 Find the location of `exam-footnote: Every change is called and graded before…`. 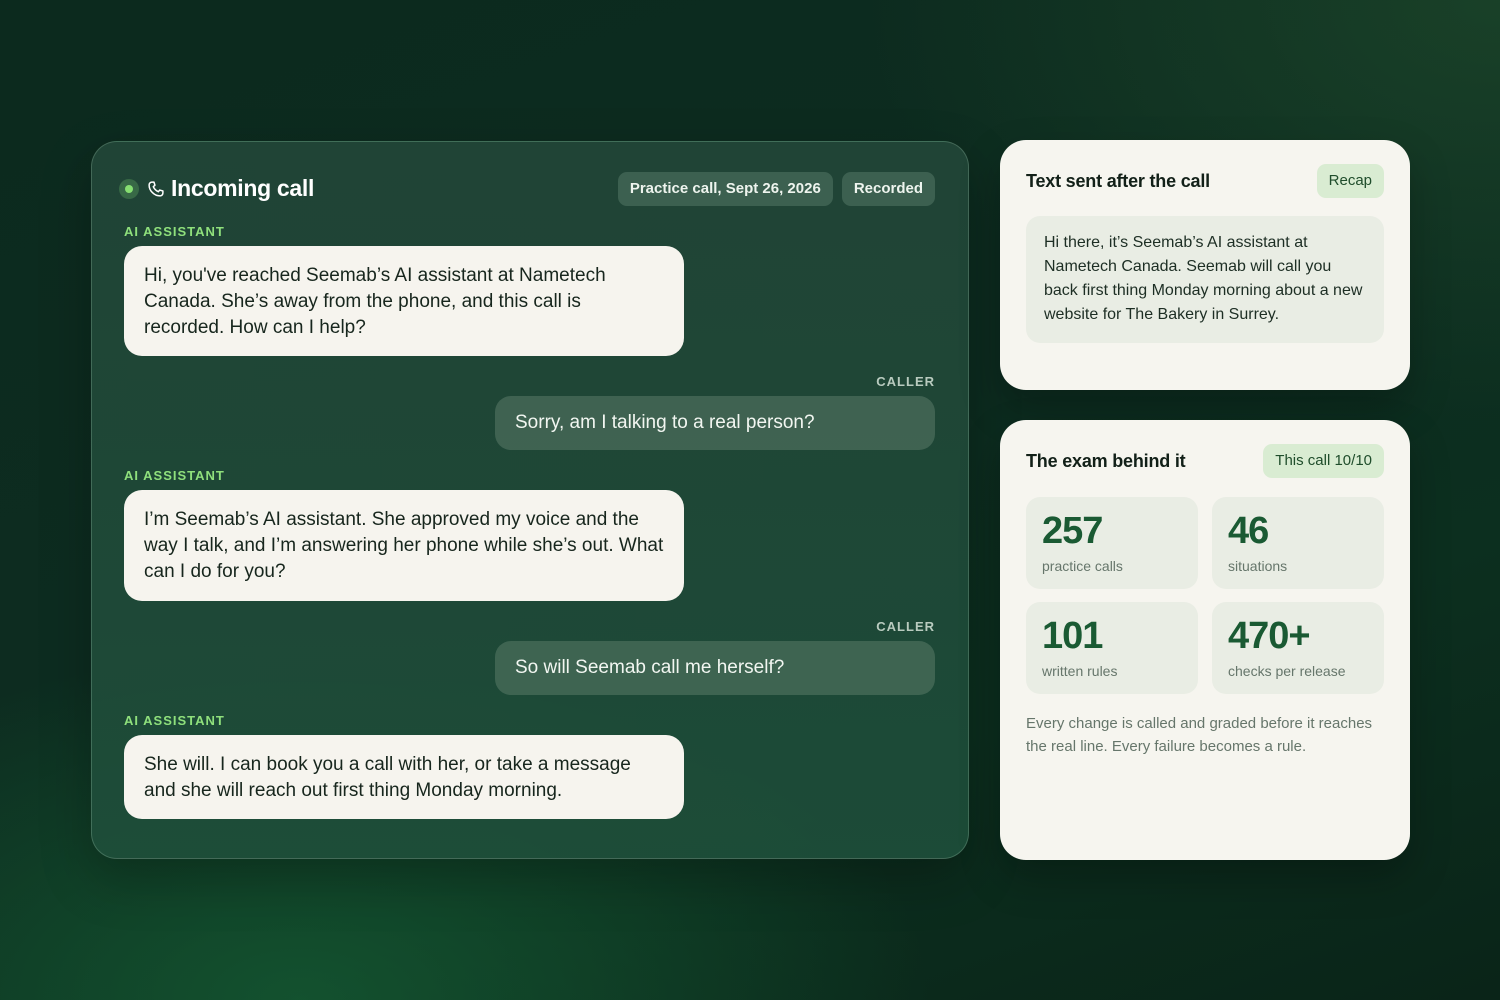

exam-footnote: Every change is called and graded before… is located at coordinates (1199, 735).